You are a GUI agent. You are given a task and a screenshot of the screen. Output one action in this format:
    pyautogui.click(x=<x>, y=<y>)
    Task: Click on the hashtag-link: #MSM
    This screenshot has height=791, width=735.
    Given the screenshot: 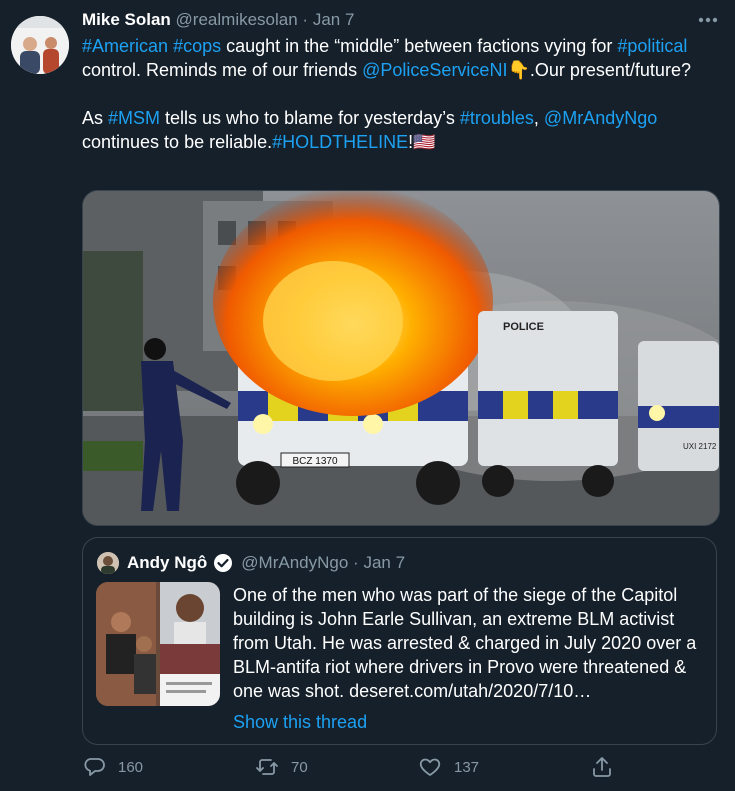 What is the action you would take?
    pyautogui.click(x=134, y=118)
    